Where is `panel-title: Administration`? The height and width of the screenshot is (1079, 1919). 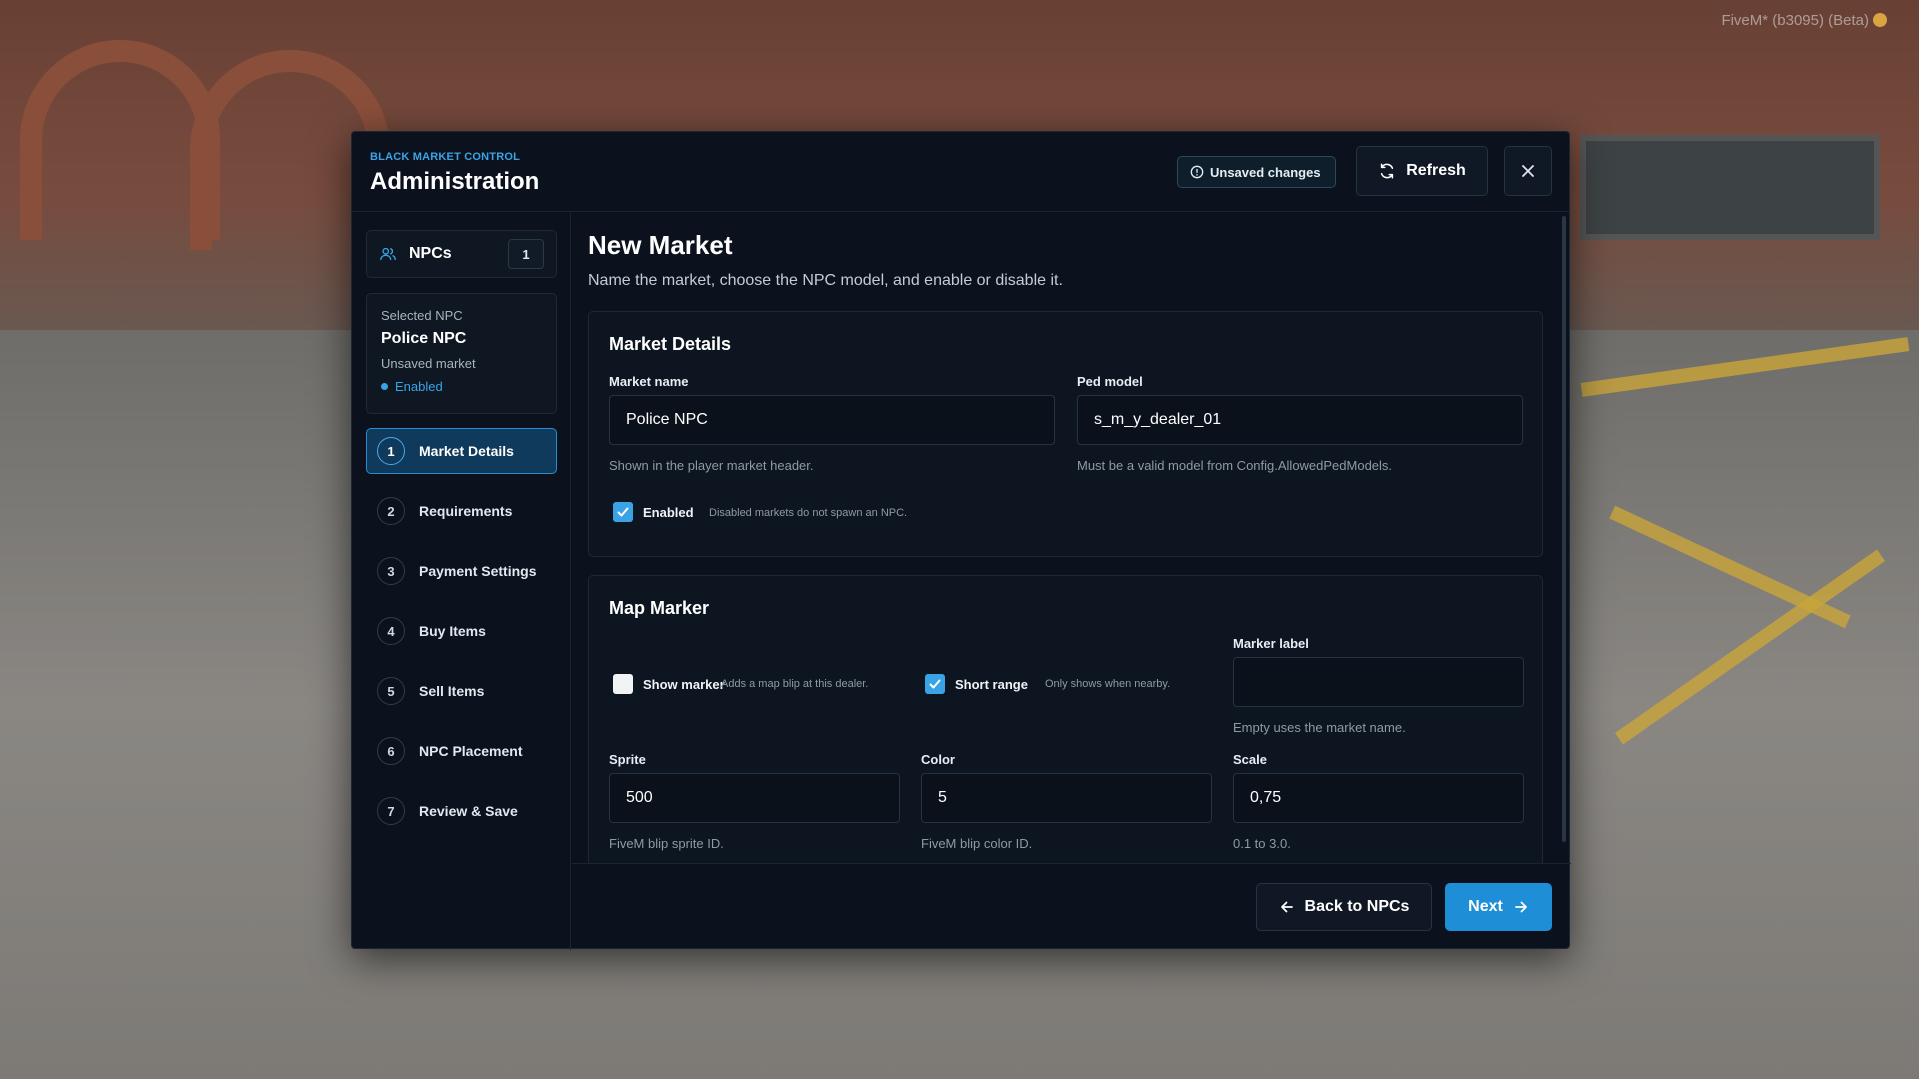 panel-title: Administration is located at coordinates (455, 181).